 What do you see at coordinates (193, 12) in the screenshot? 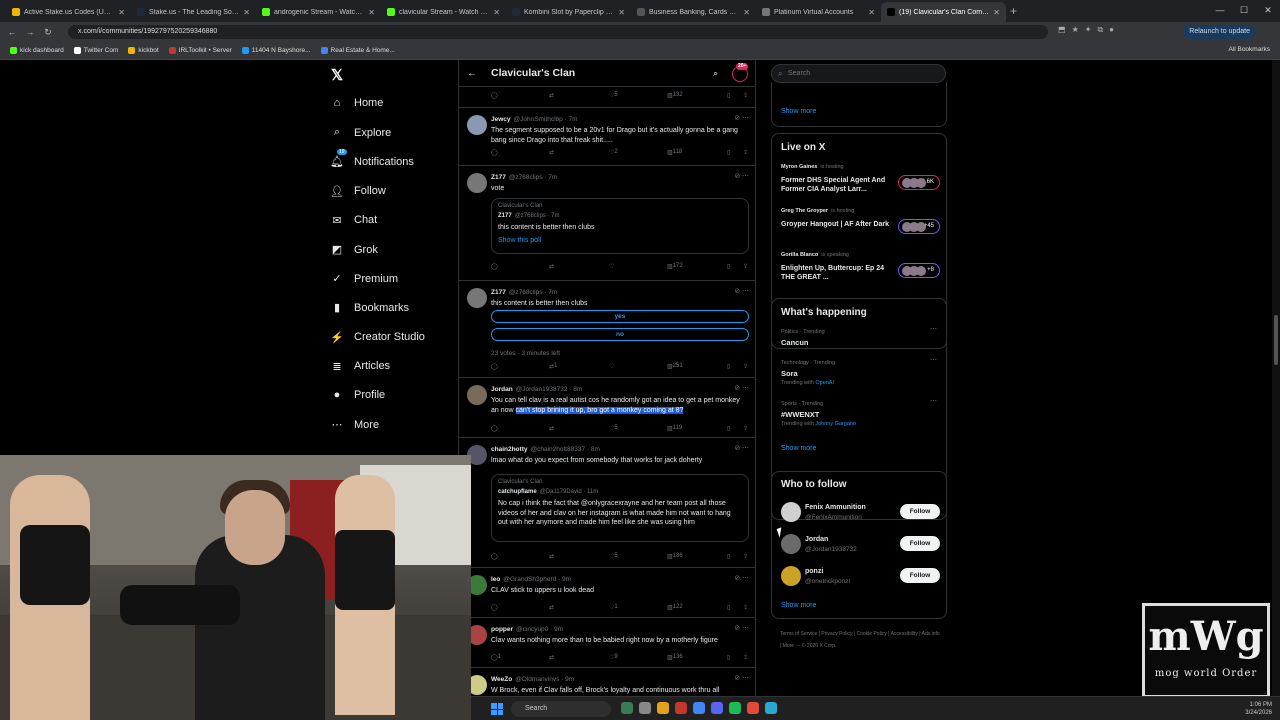
I see `browser-tab: Stake.us - The Leading Social C ✕` at bounding box center [193, 12].